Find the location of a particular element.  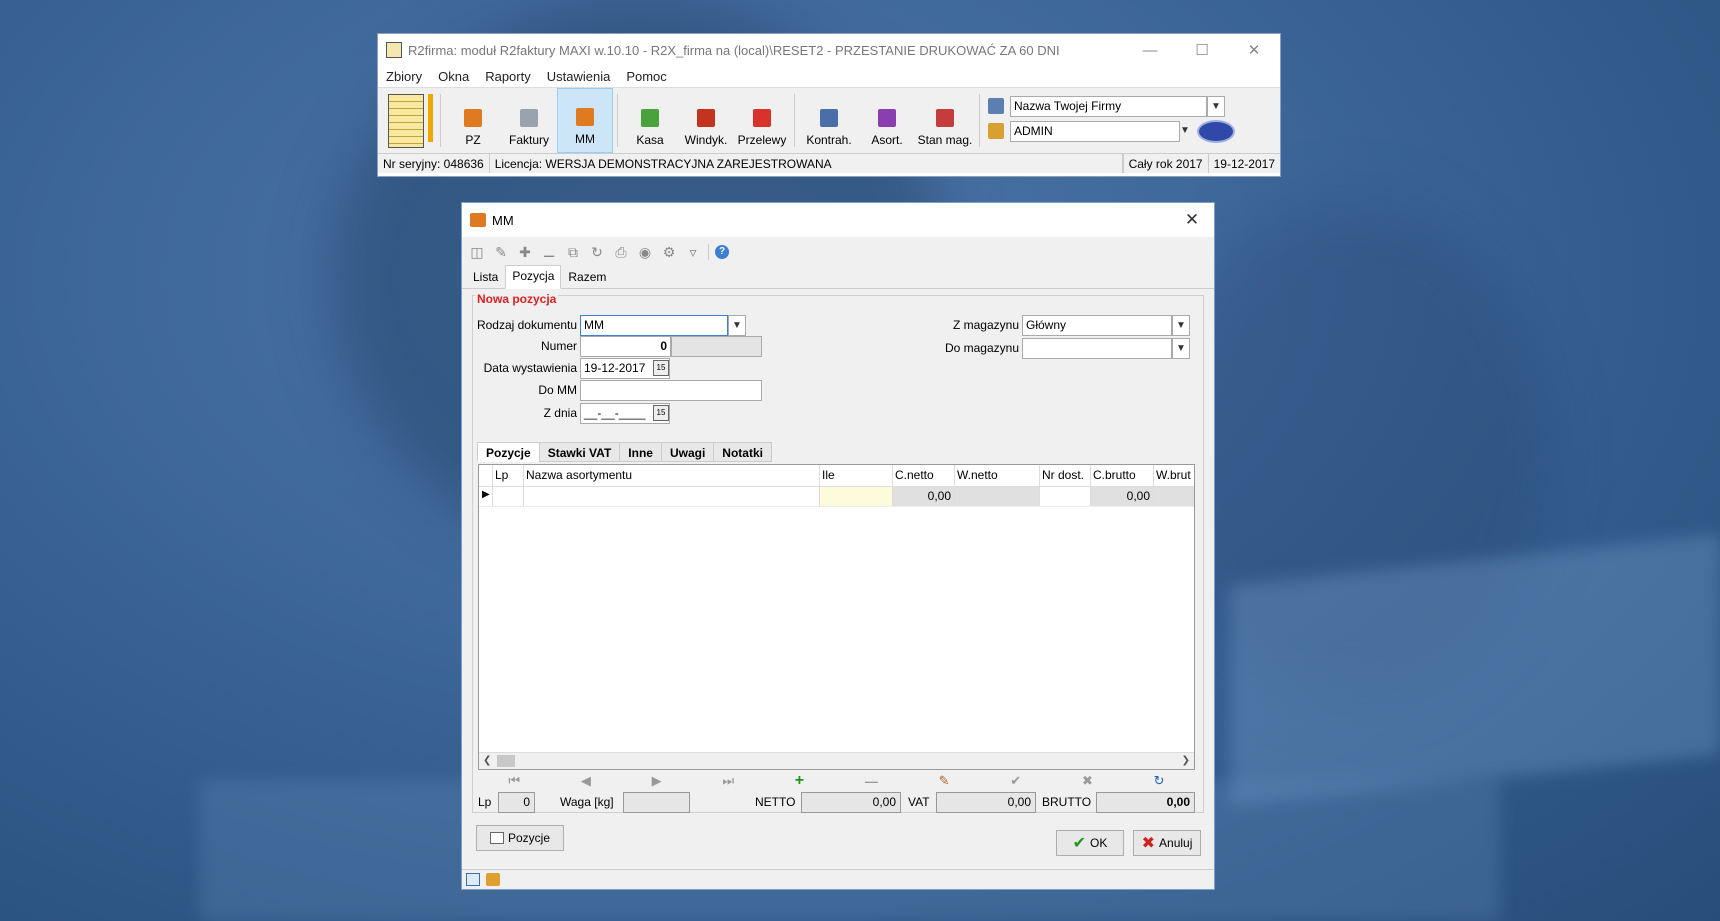

do-mm-input is located at coordinates (671, 390).